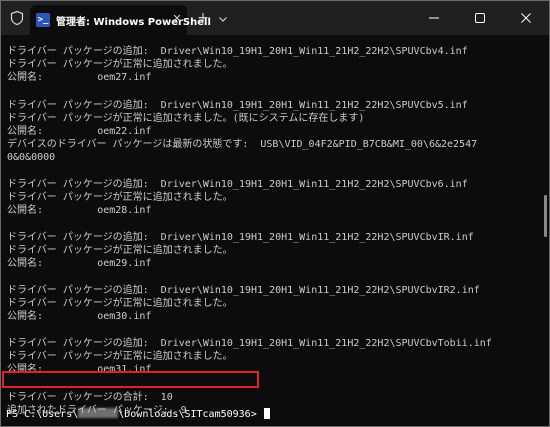 This screenshot has height=427, width=550. Describe the element at coordinates (79, 316) in the screenshot. I see `output-line: 公開名: oem30.inf` at that location.